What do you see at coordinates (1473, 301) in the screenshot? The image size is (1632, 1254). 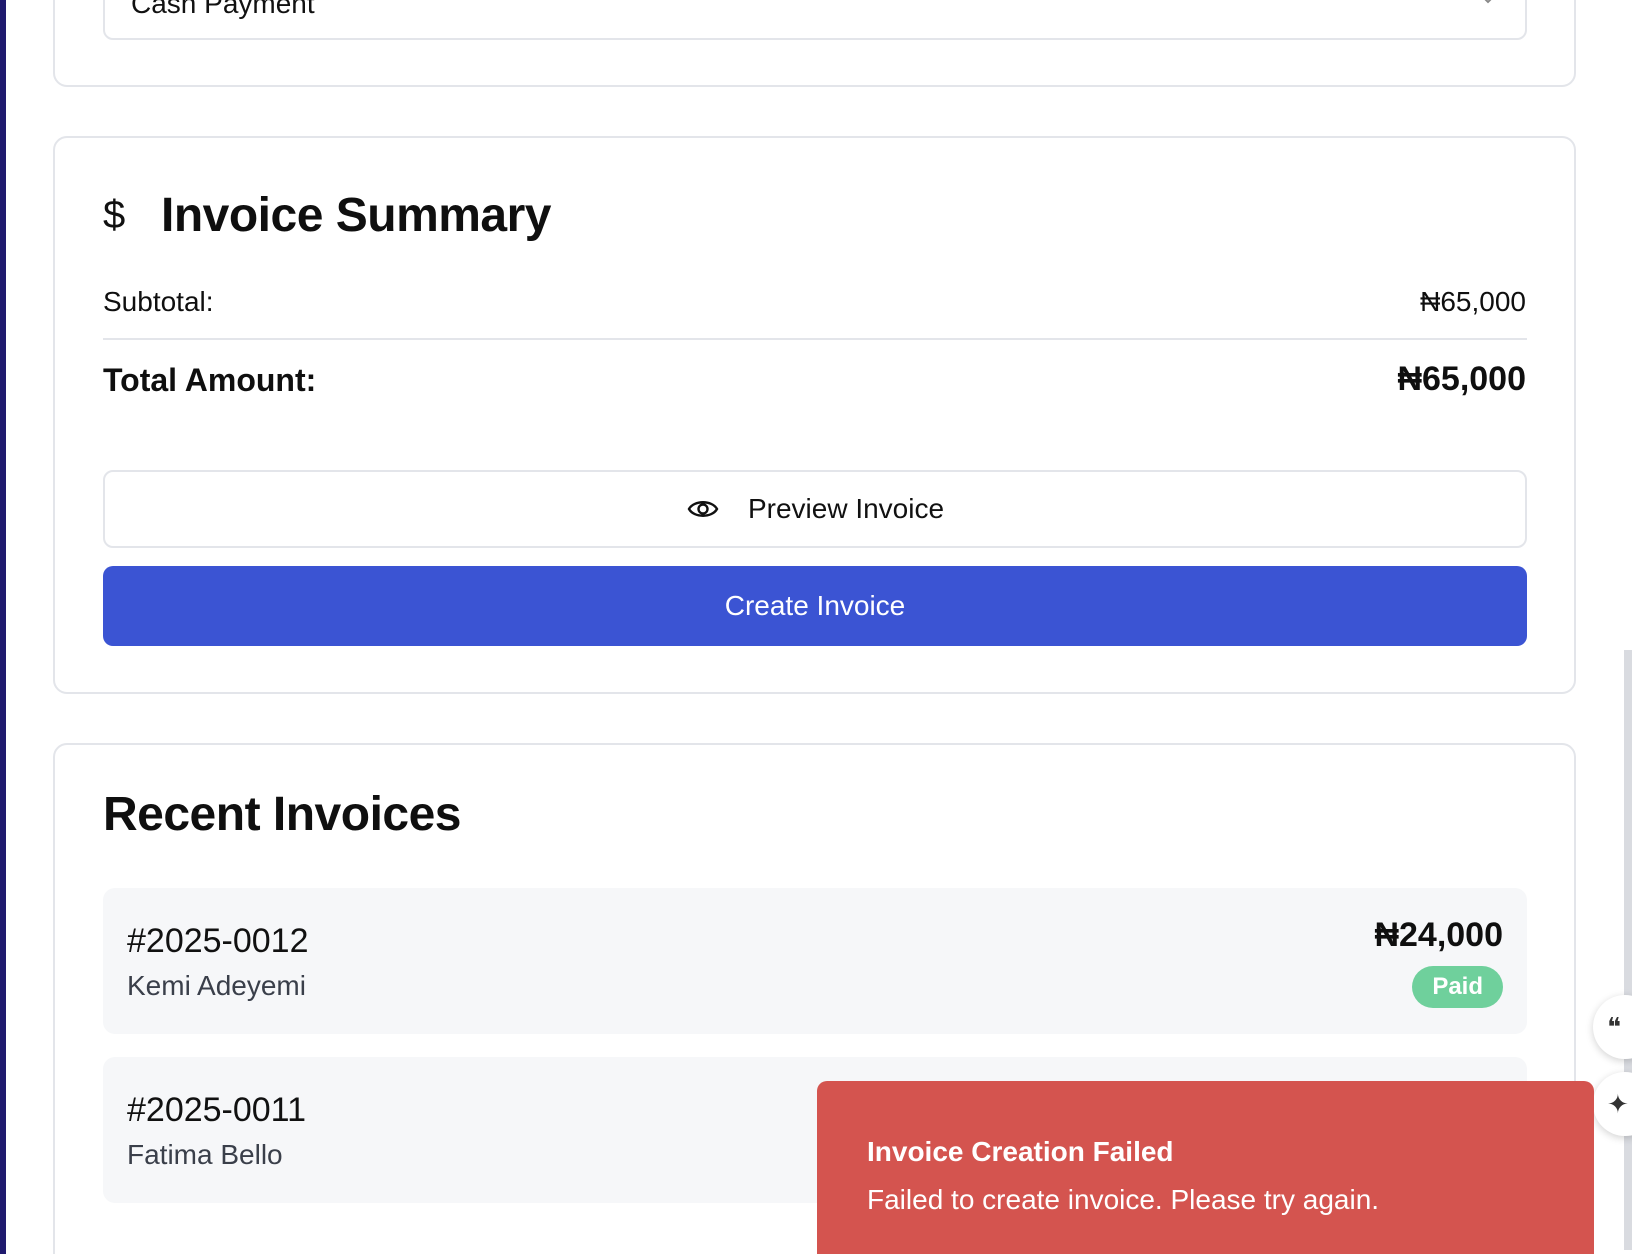 I see `subtotal-value: ₦65,000` at bounding box center [1473, 301].